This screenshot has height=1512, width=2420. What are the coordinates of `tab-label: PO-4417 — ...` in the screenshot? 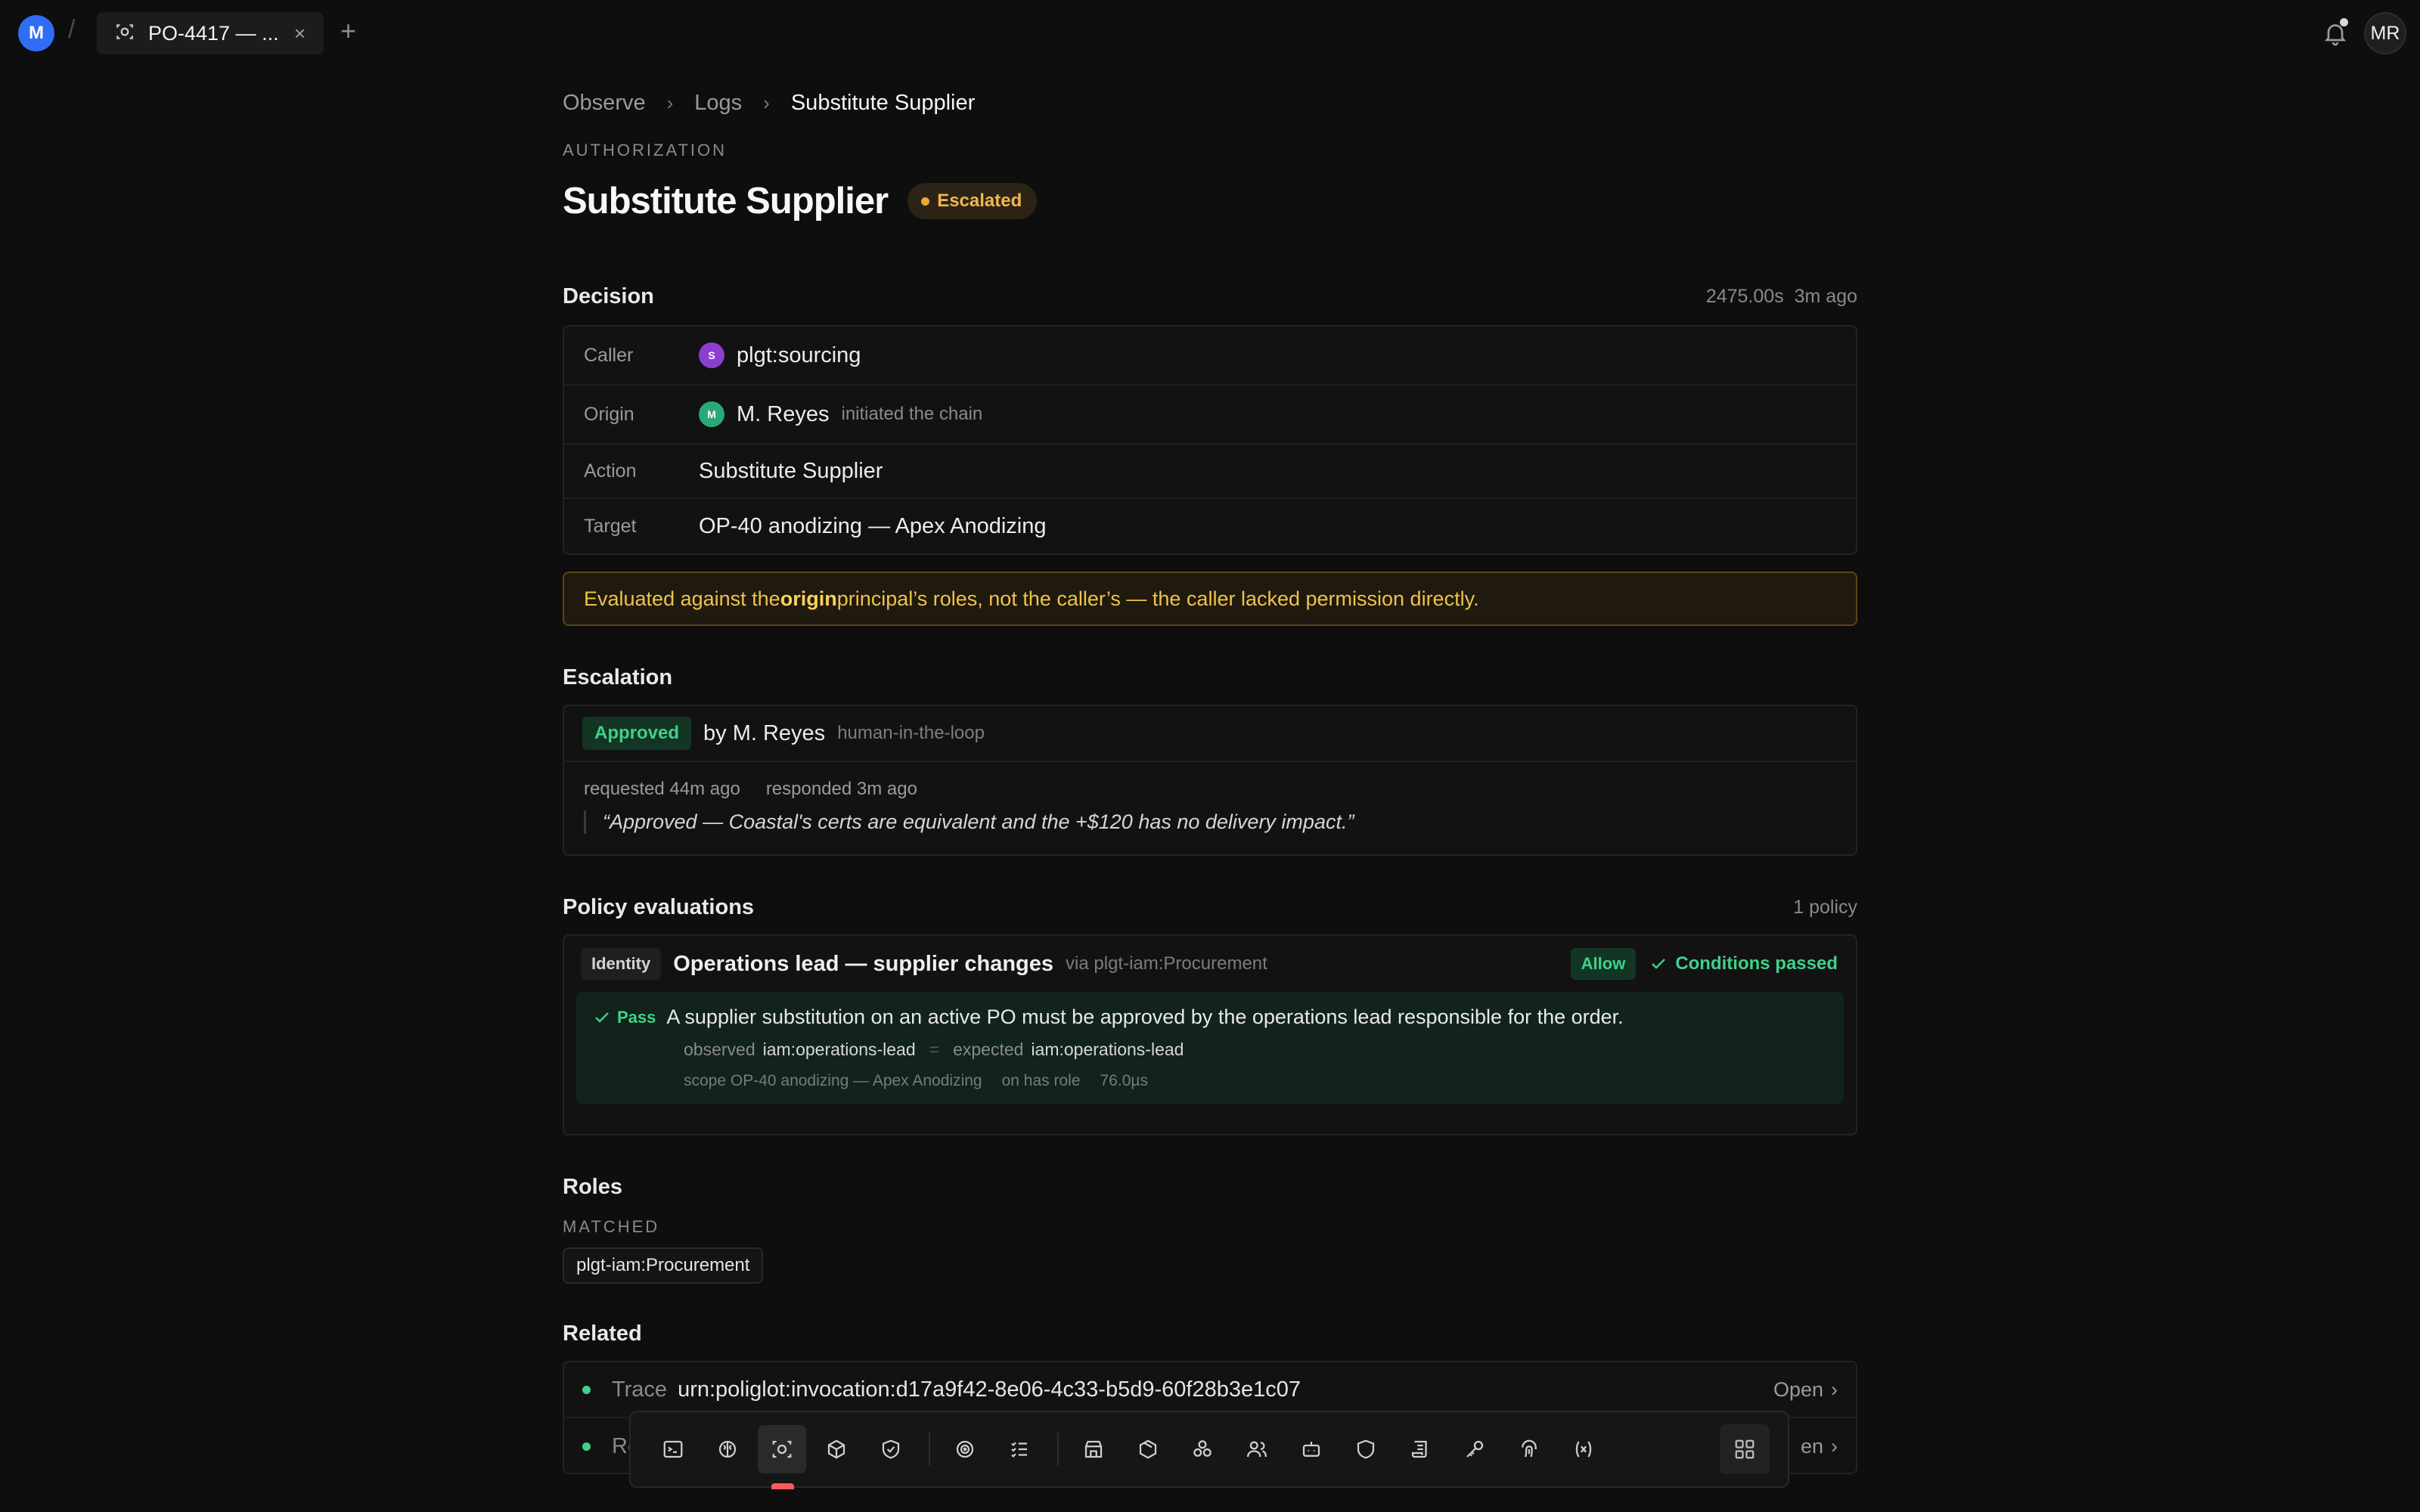 It's located at (214, 33).